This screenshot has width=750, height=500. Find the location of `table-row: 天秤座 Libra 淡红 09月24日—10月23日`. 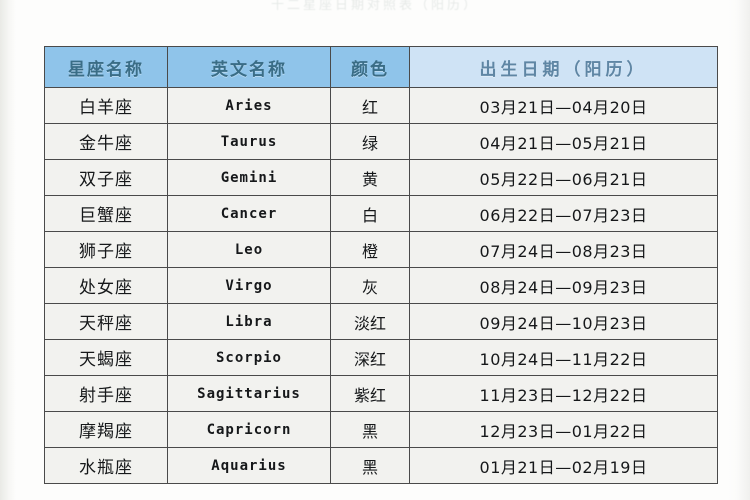

table-row: 天秤座 Libra 淡红 09月24日—10月23日 is located at coordinates (381, 322).